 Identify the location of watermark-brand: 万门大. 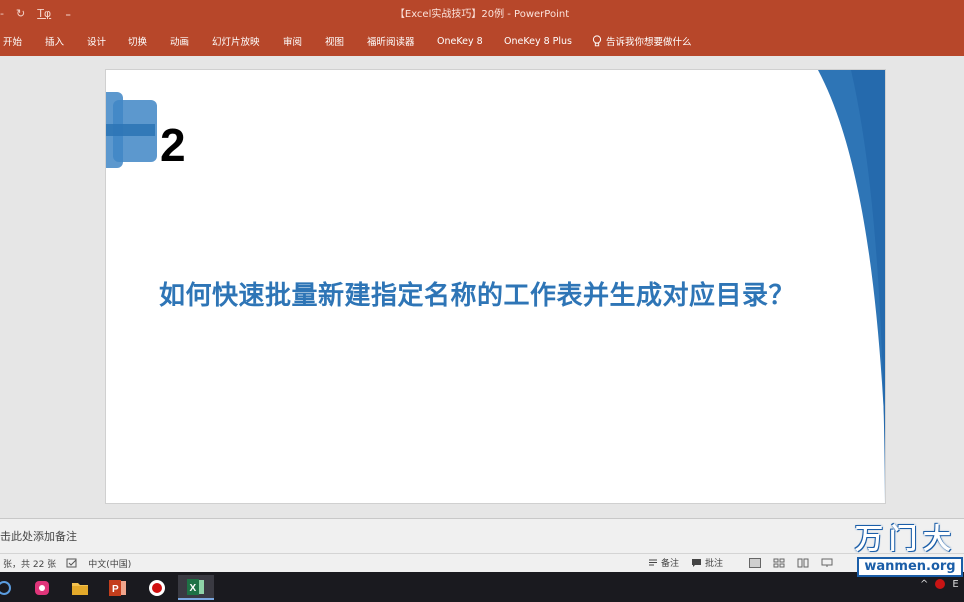
(906, 538).